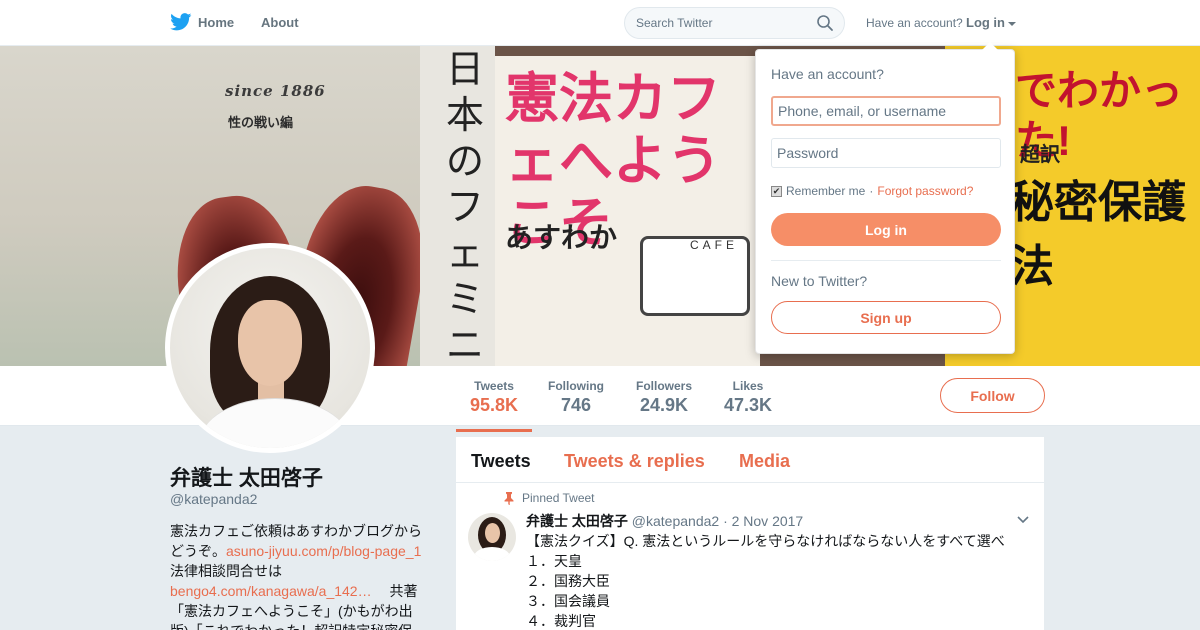 The height and width of the screenshot is (630, 1200). I want to click on nav-home: Home, so click(202, 22).